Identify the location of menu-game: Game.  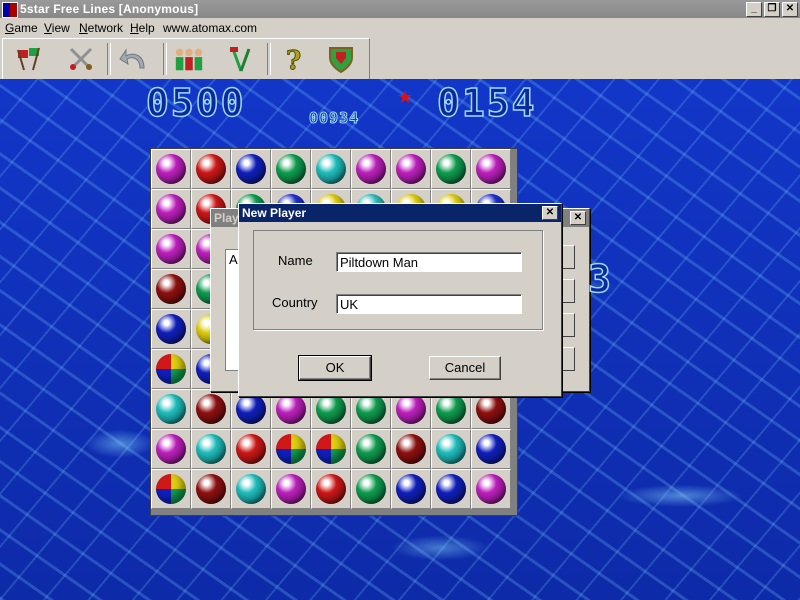
(21, 28).